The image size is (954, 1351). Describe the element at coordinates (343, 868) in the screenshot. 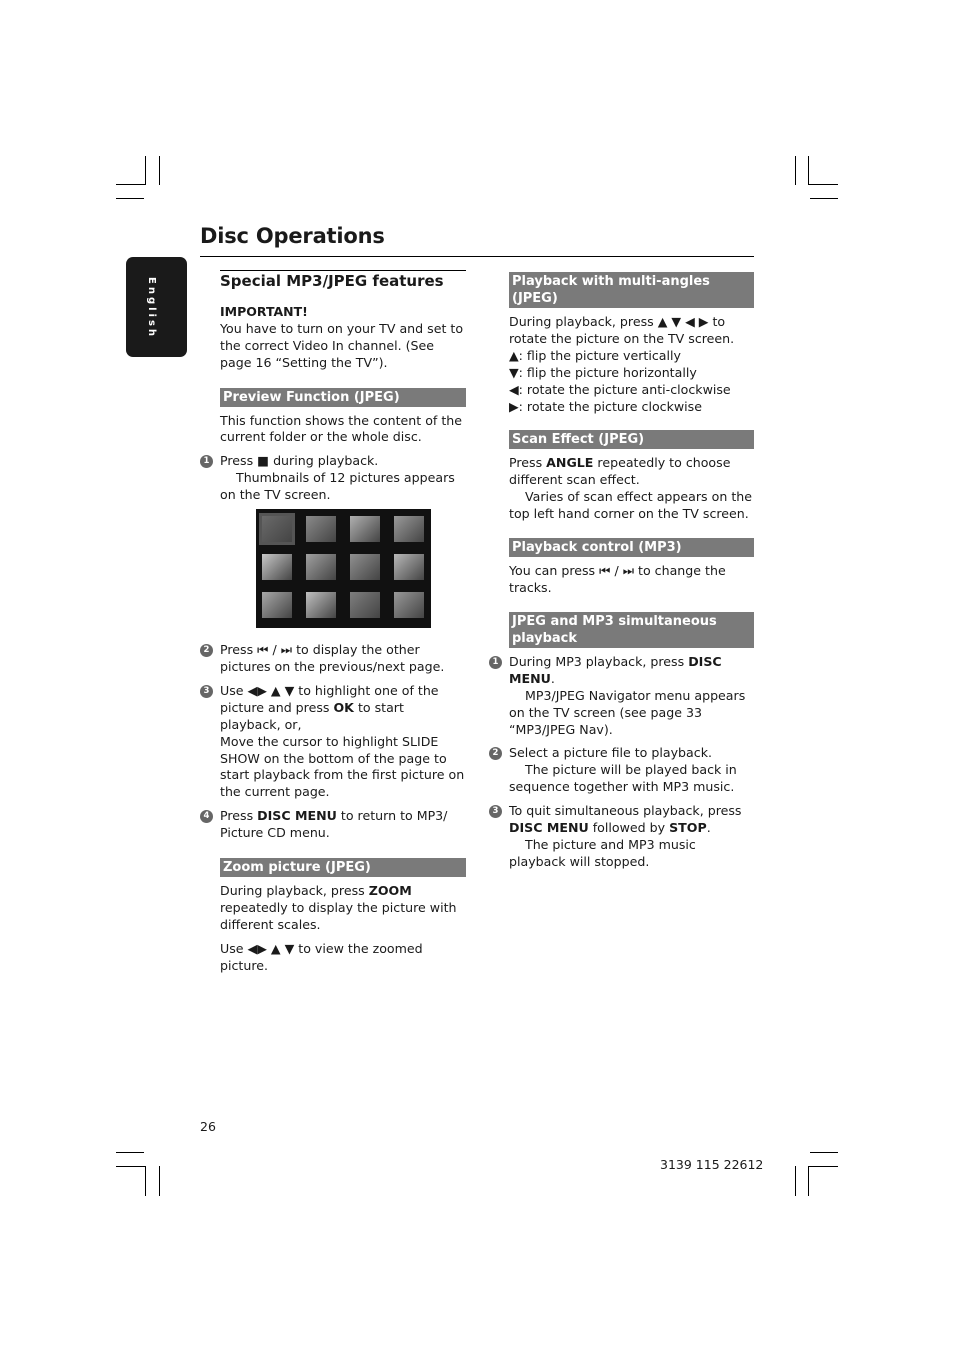

I see `zoom-picture-bar: Zoom picture (JPEG)` at that location.